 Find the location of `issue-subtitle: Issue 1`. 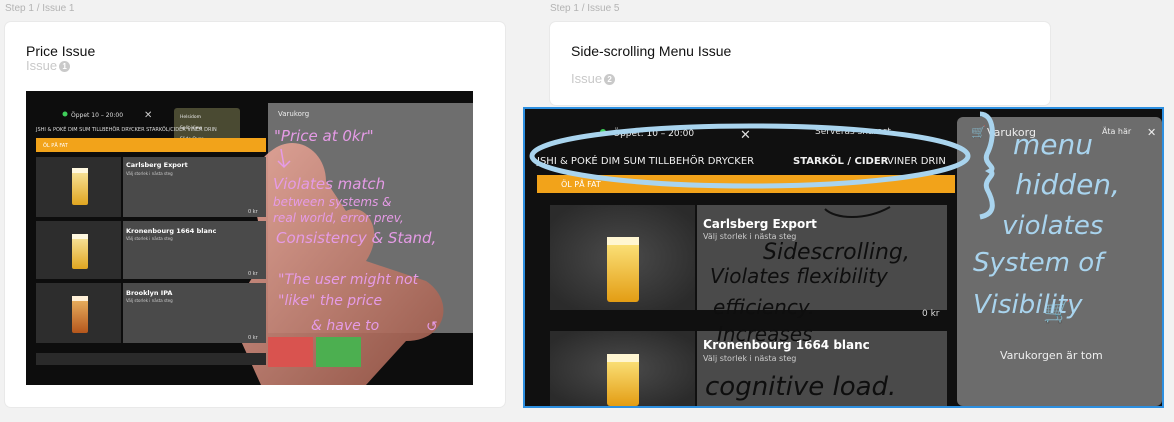

issue-subtitle: Issue 1 is located at coordinates (48, 65).